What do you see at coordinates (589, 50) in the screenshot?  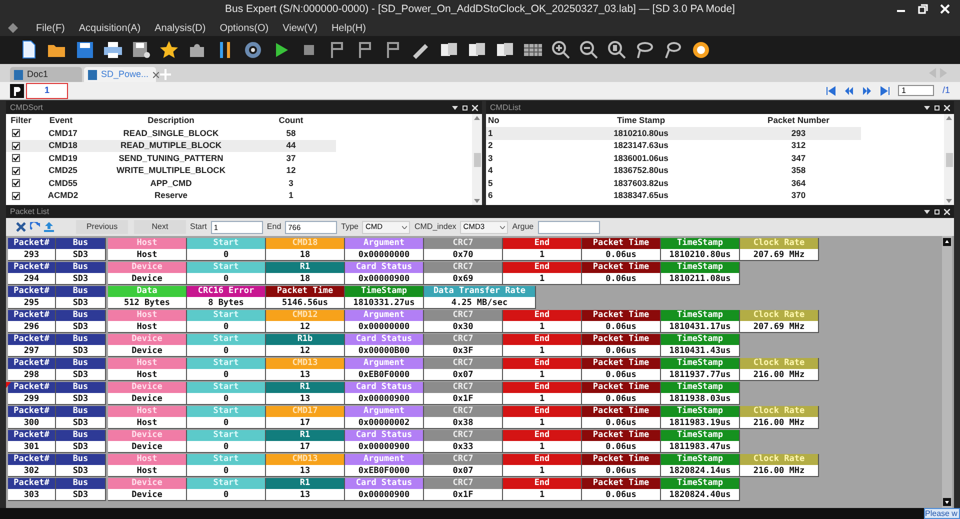 I see `zoom-out-icon` at bounding box center [589, 50].